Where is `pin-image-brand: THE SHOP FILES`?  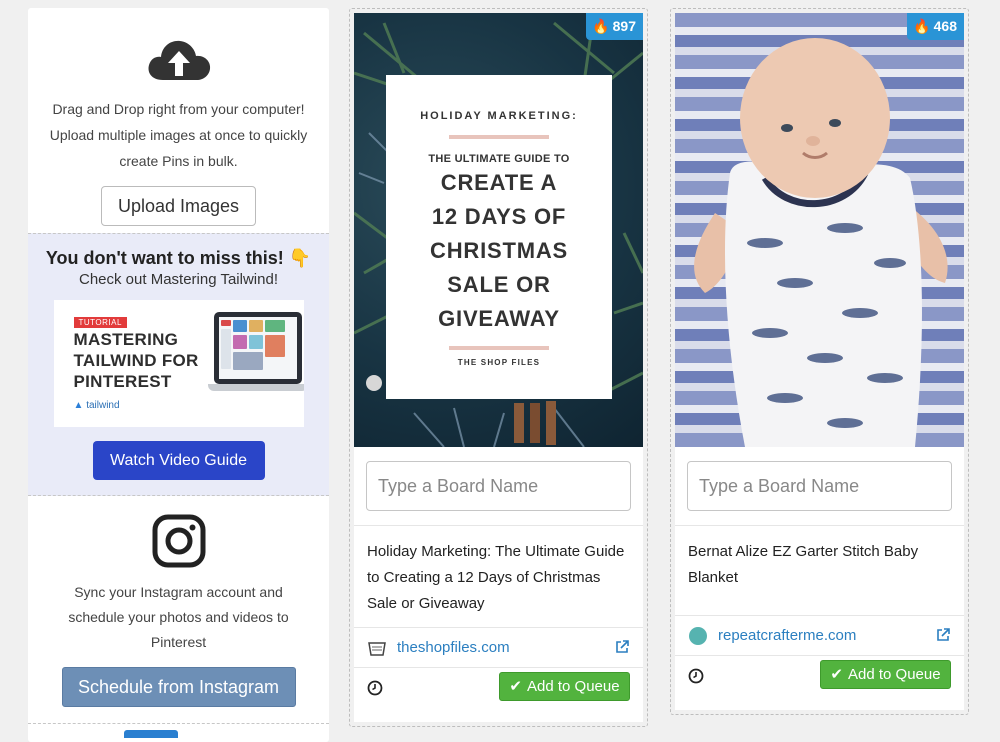 pin-image-brand: THE SHOP FILES is located at coordinates (499, 362).